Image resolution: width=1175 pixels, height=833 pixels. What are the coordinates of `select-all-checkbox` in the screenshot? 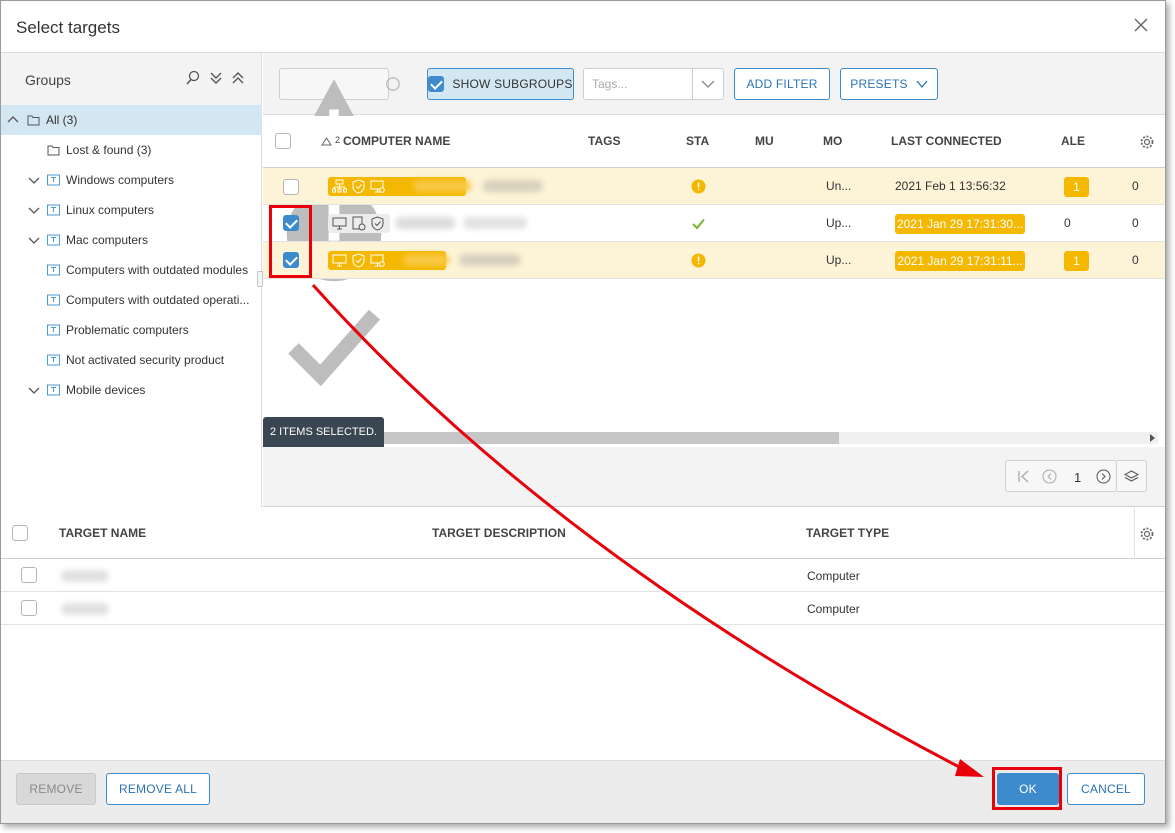 It's located at (283, 141).